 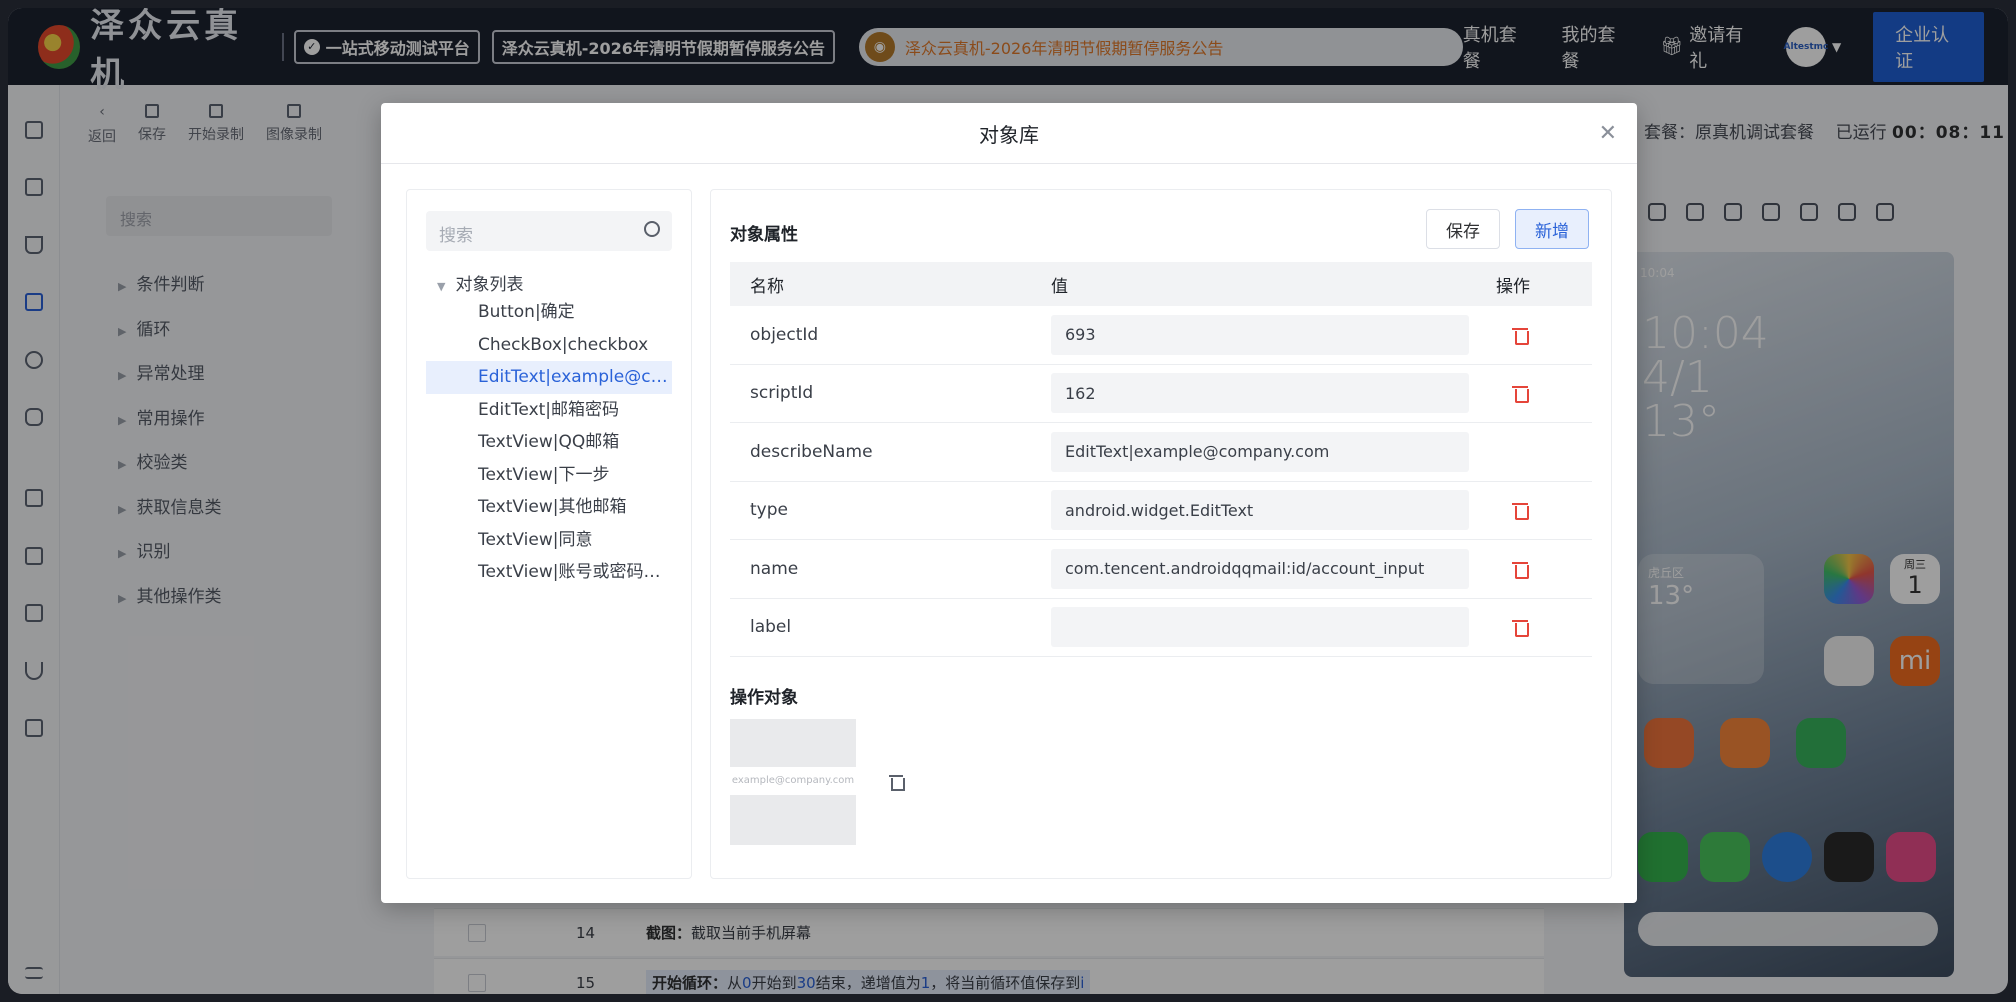 What do you see at coordinates (764, 698) in the screenshot?
I see `operation-object-title: 操作对象` at bounding box center [764, 698].